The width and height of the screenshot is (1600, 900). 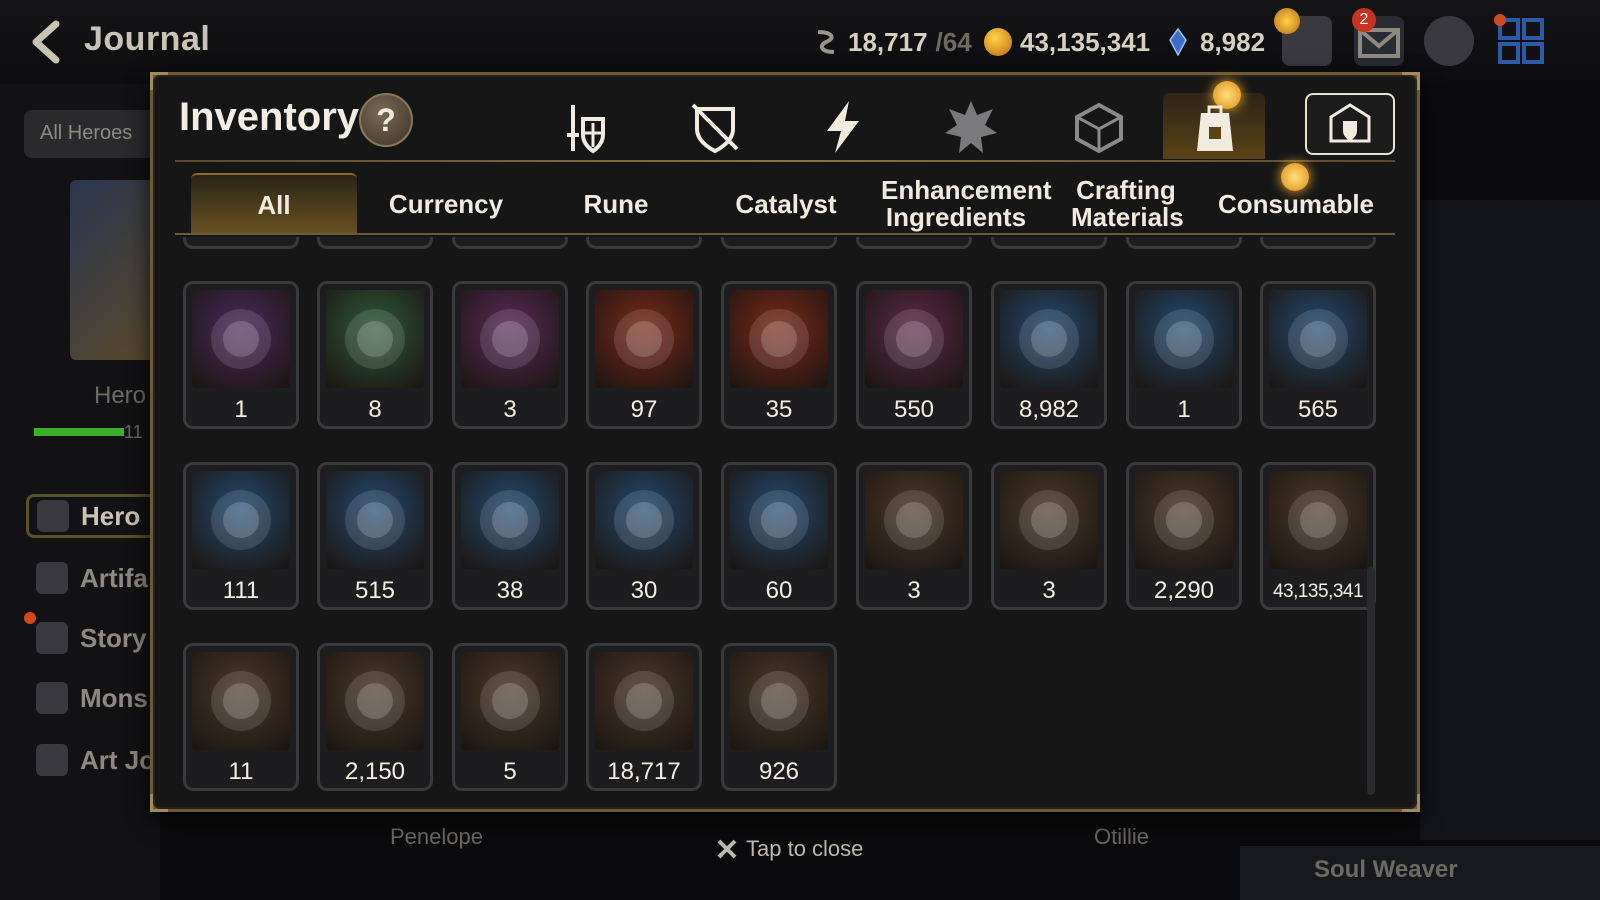 I want to click on compass-sword-icon, so click(x=1184, y=339).